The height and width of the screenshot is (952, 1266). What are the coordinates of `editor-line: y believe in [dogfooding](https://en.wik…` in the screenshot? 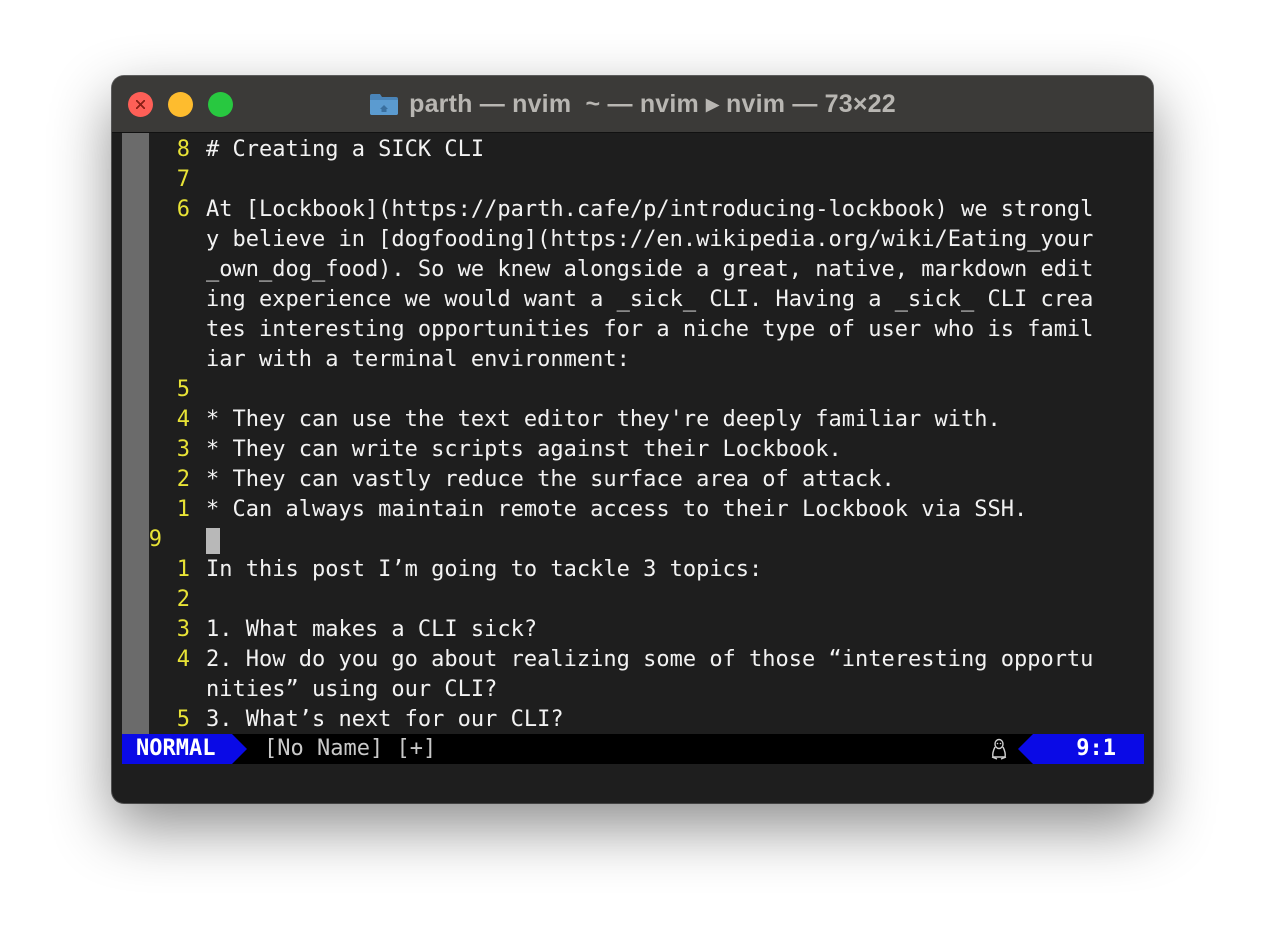 It's located at (633, 240).